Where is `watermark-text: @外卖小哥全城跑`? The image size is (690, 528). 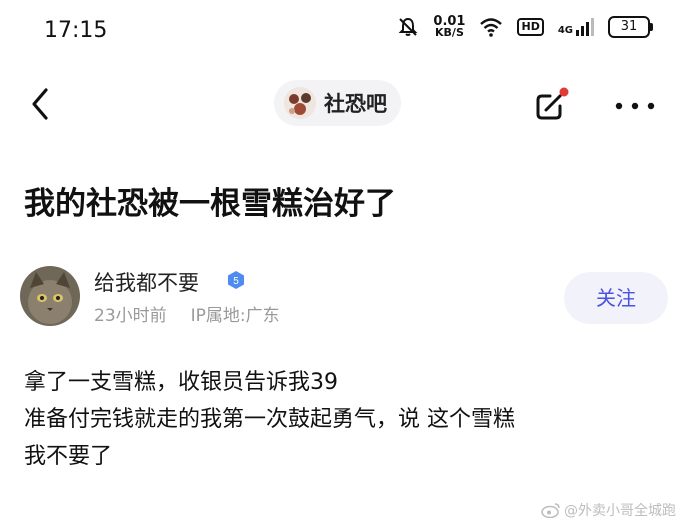 watermark-text: @外卖小哥全城跑 is located at coordinates (620, 511).